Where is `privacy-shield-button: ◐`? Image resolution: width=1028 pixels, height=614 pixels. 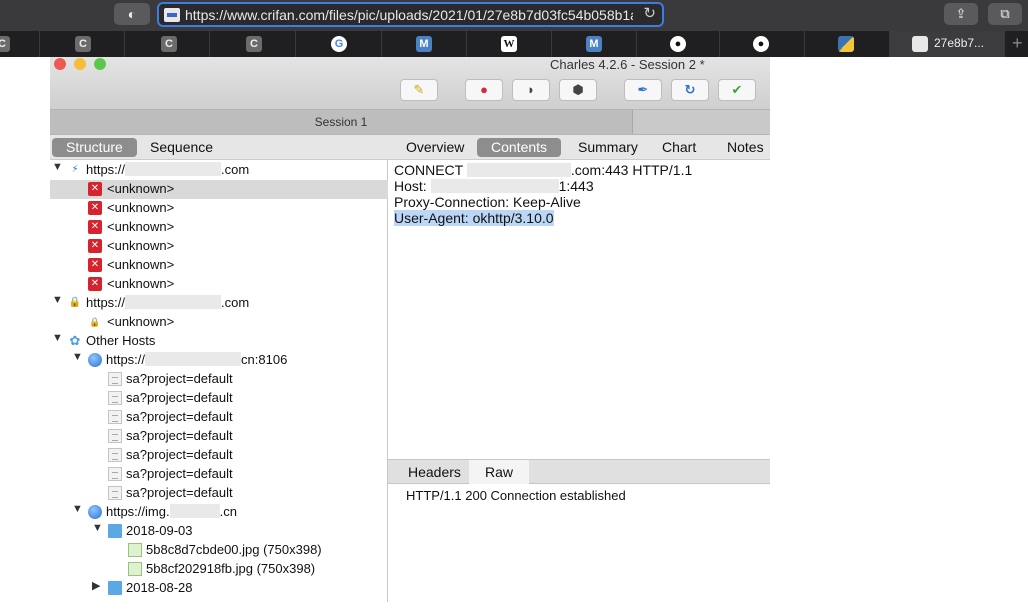 privacy-shield-button: ◐ is located at coordinates (132, 14).